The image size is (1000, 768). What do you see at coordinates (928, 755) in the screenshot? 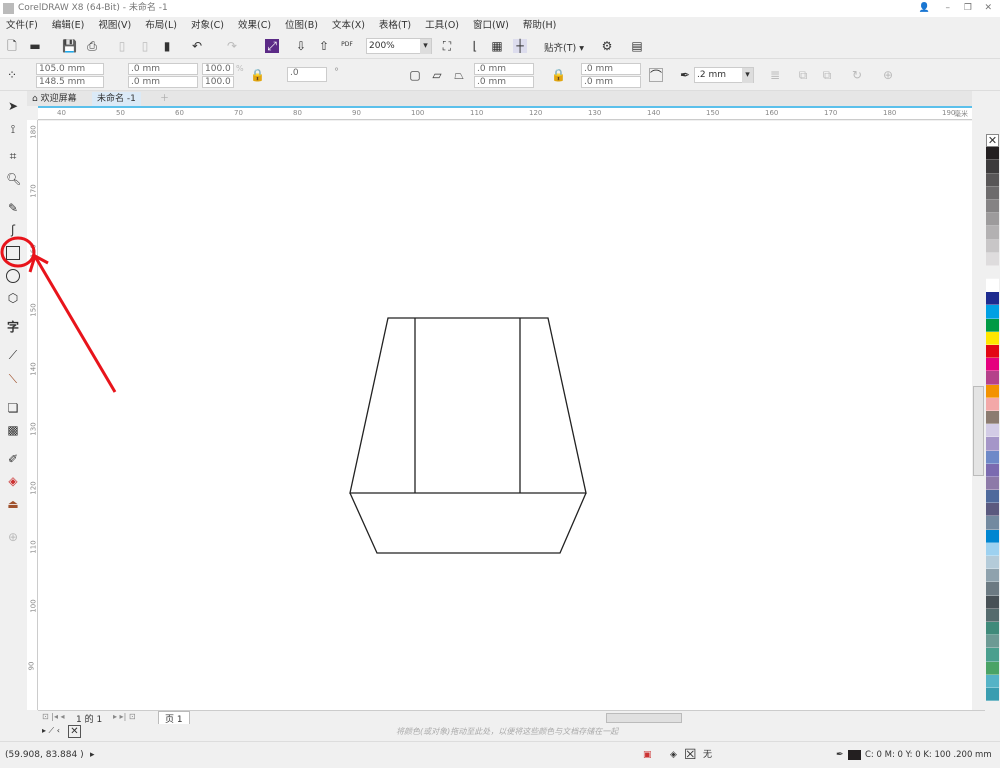
I see `outline-info: C: 0 M: 0 Y: 0 K: 100 .200 mm` at bounding box center [928, 755].